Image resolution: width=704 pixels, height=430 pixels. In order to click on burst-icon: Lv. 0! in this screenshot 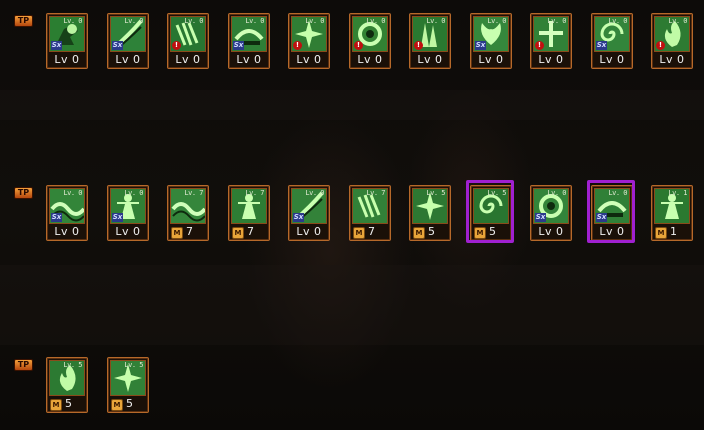, I will do `click(309, 34)`.